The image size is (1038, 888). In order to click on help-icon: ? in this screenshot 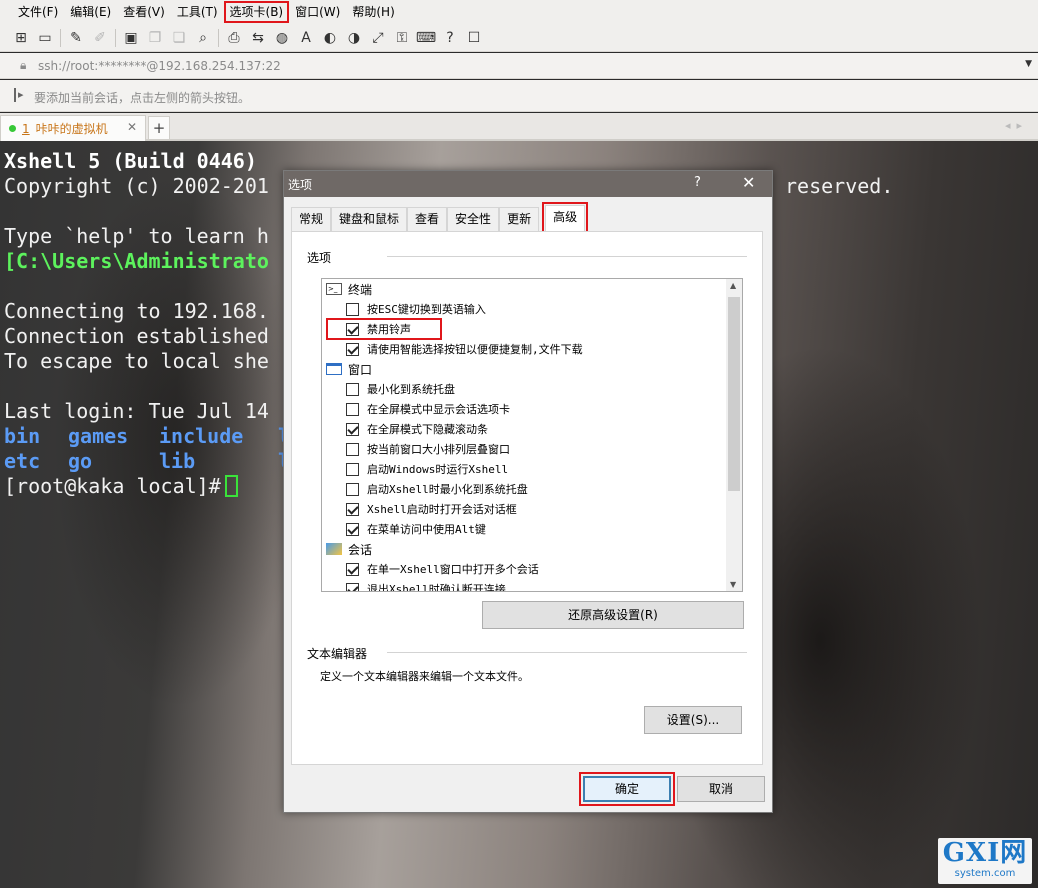, I will do `click(450, 38)`.